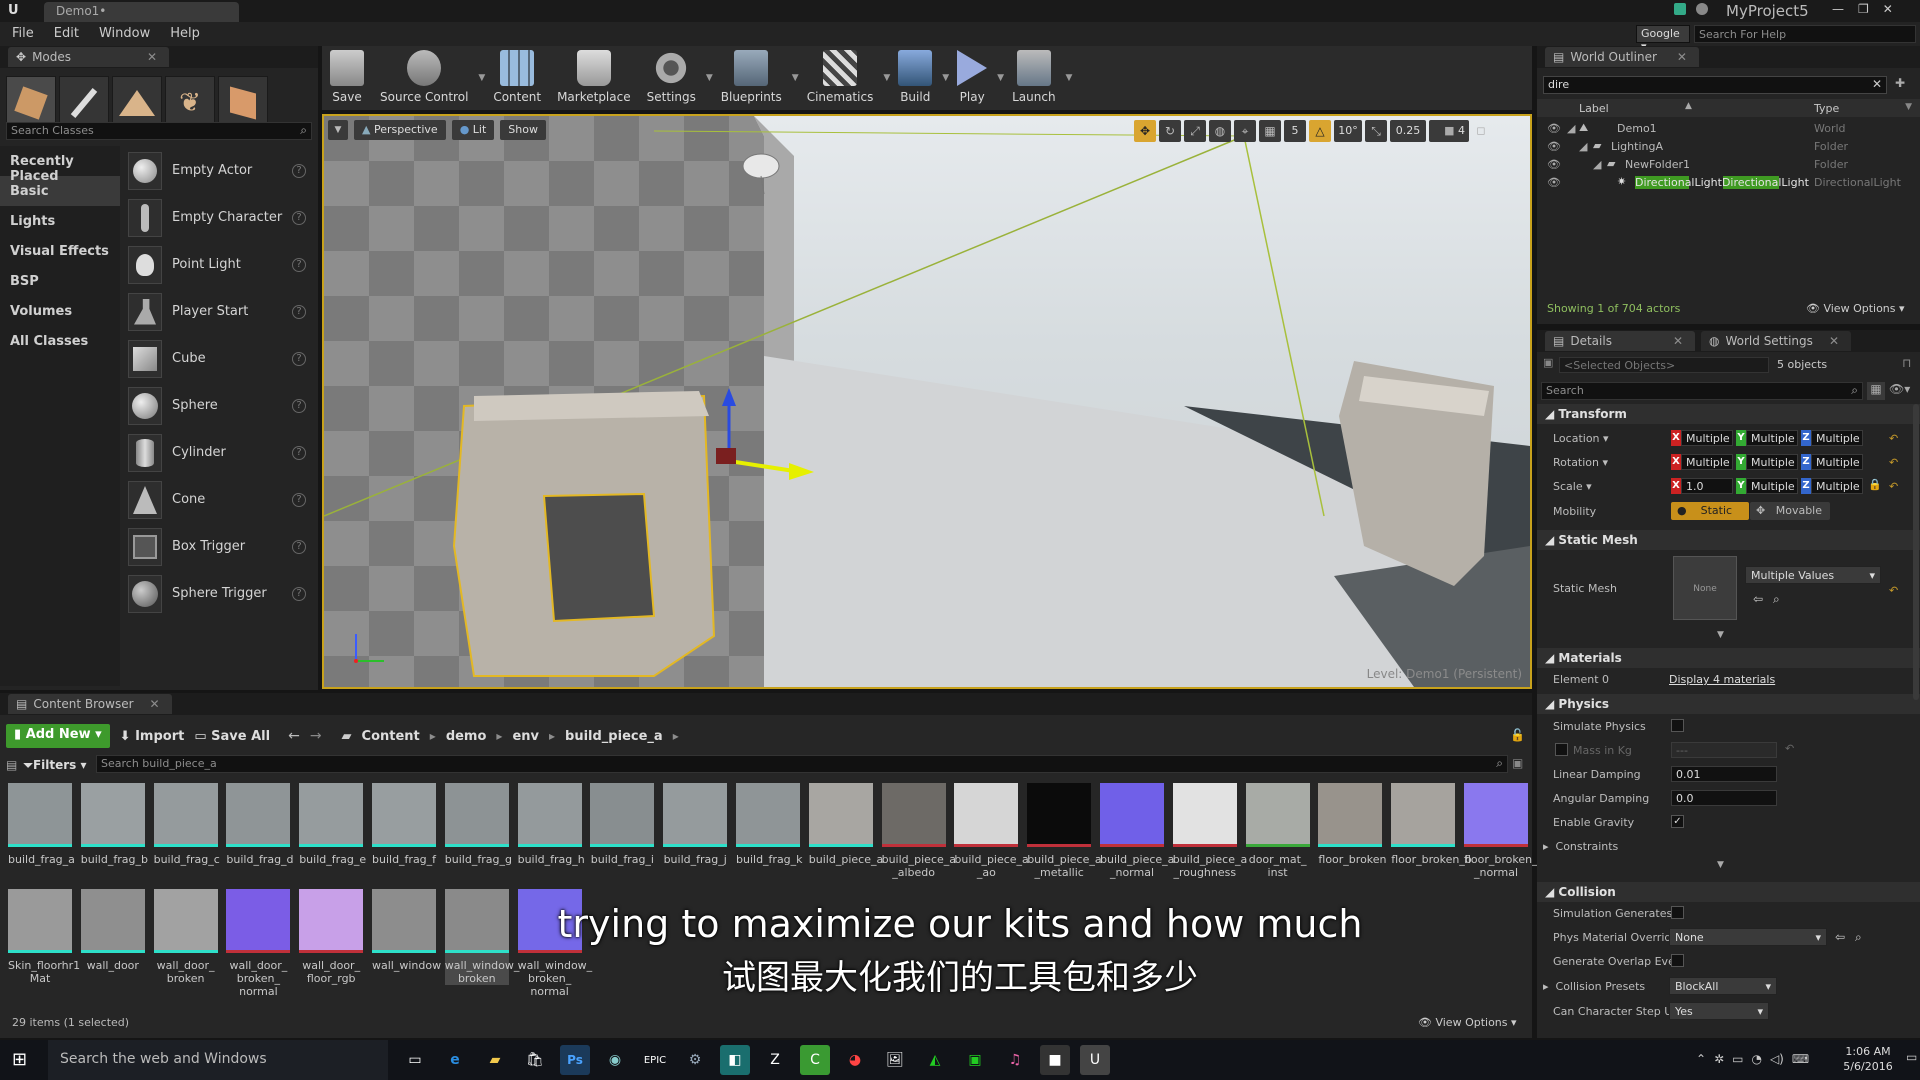  Describe the element at coordinates (60, 311) in the screenshot. I see `category-volumes: Volumes` at that location.